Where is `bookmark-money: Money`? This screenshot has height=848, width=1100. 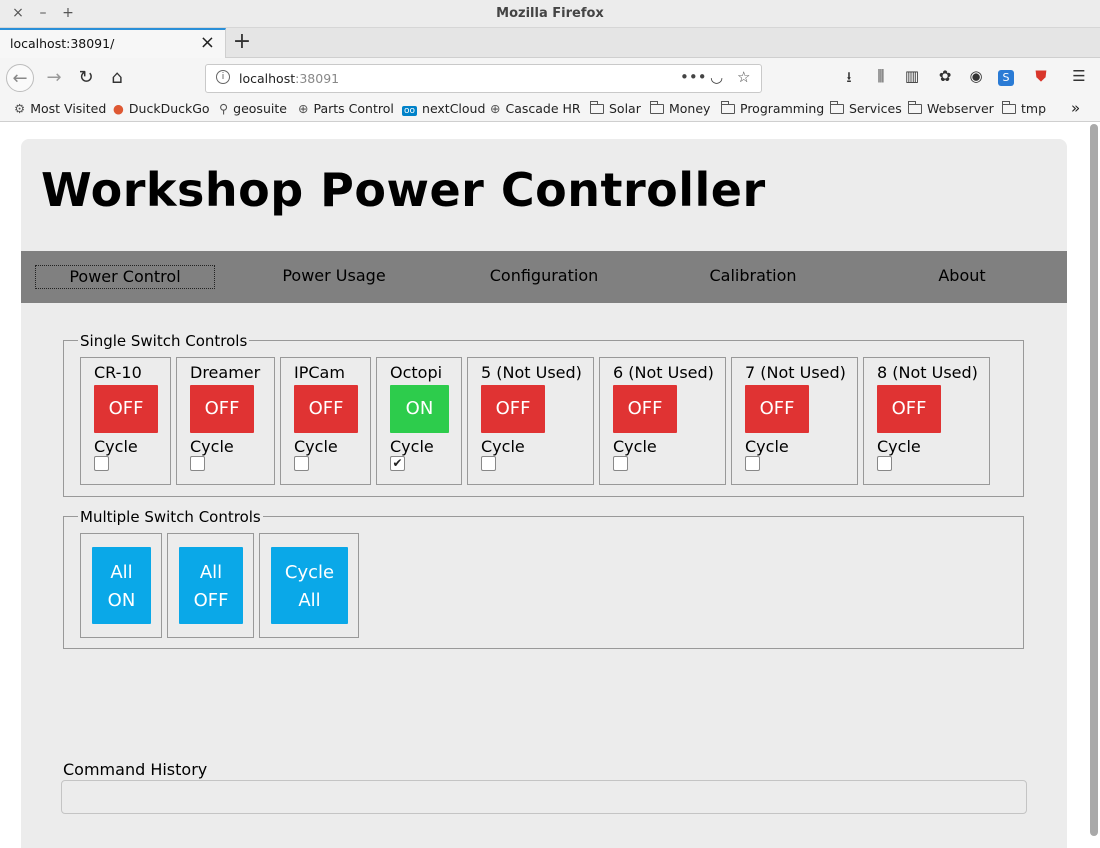
bookmark-money: Money is located at coordinates (680, 108).